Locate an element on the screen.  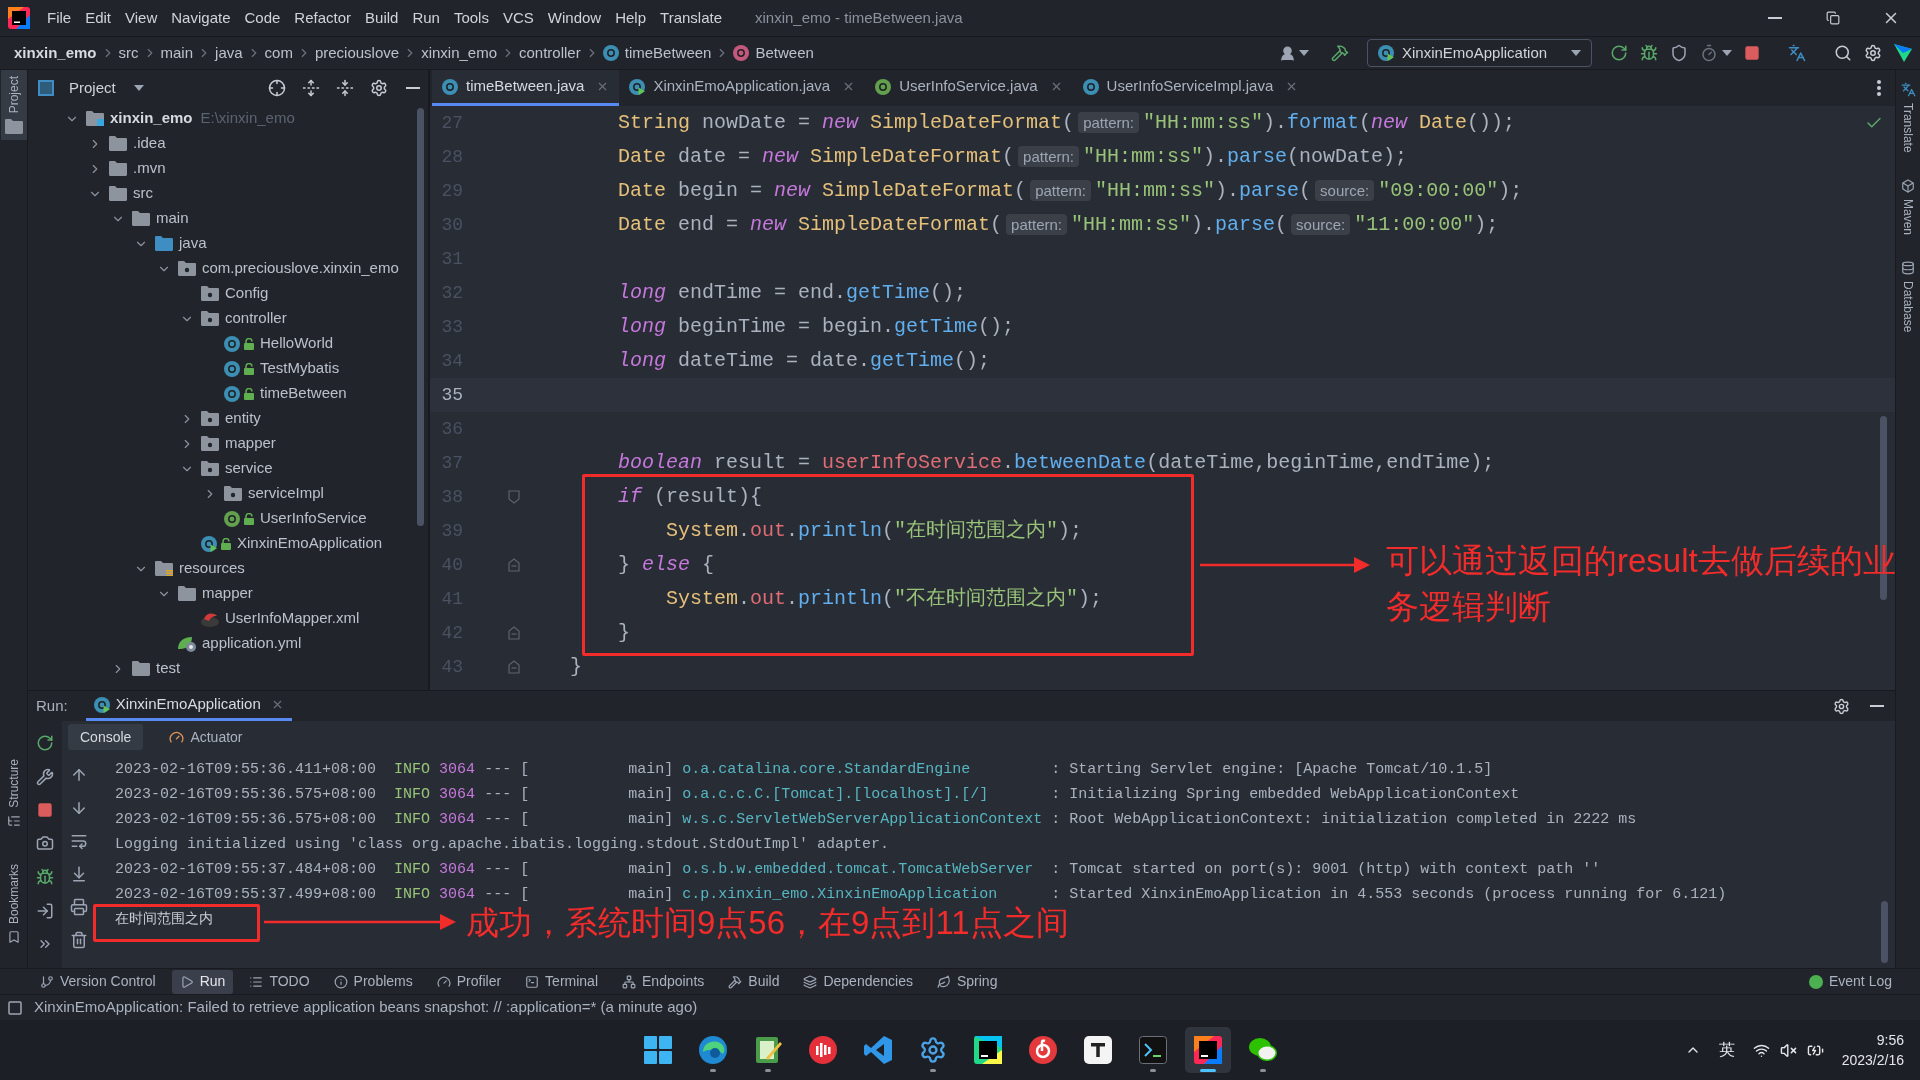
tree-item: controller is located at coordinates (256, 318).